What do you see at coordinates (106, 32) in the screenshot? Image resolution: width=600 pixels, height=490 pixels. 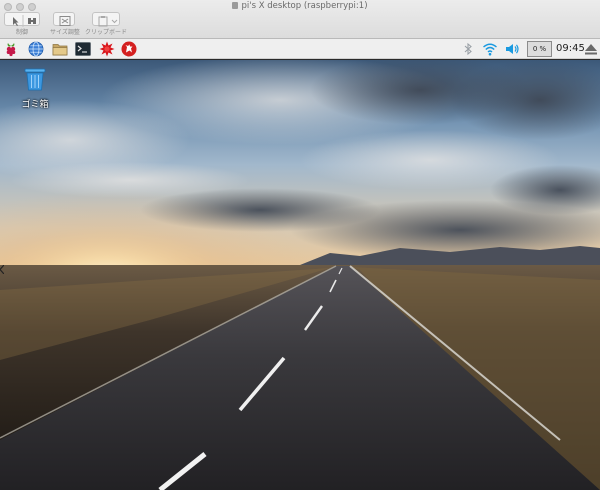 I see `clipboard-label: クリップボード` at bounding box center [106, 32].